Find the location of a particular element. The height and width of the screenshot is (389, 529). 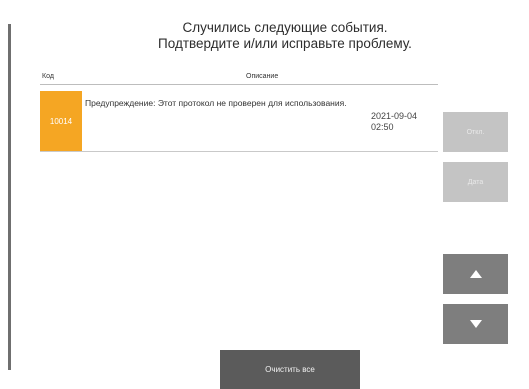

close-button: Откл. is located at coordinates (475, 132).